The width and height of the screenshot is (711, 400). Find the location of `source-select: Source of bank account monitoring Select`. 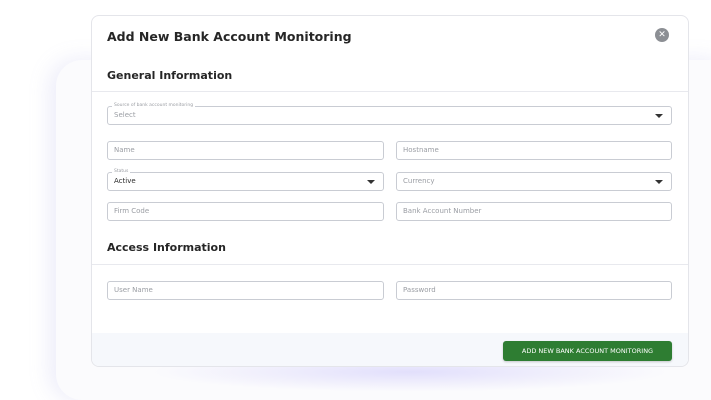

source-select: Source of bank account monitoring Select is located at coordinates (389, 114).